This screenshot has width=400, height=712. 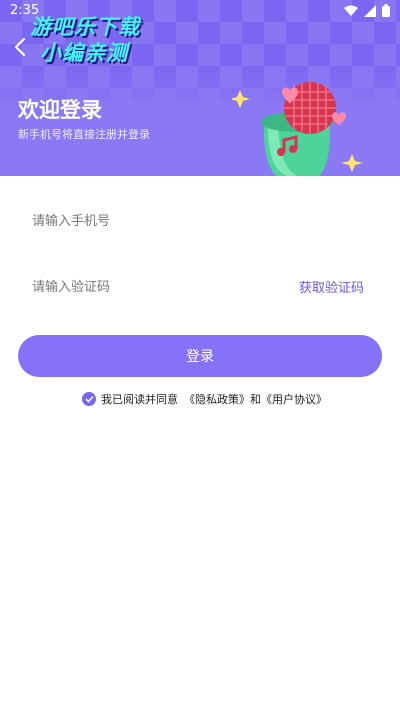 I want to click on signal-icon, so click(x=370, y=10).